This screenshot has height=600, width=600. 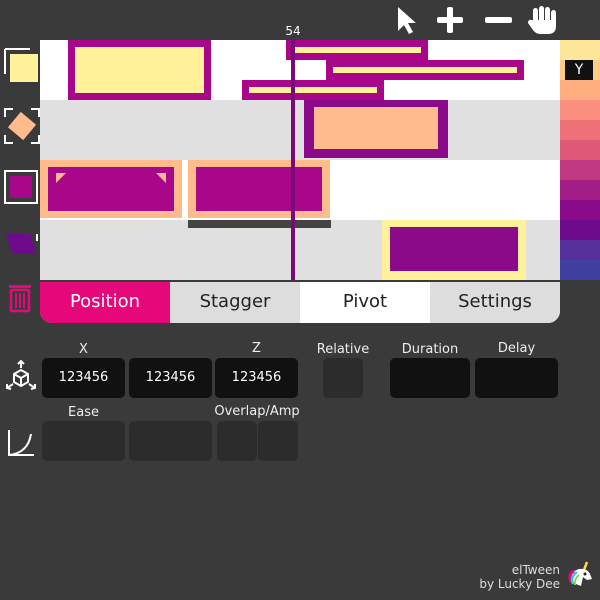 What do you see at coordinates (365, 302) in the screenshot?
I see `tab-pivot: Pivot` at bounding box center [365, 302].